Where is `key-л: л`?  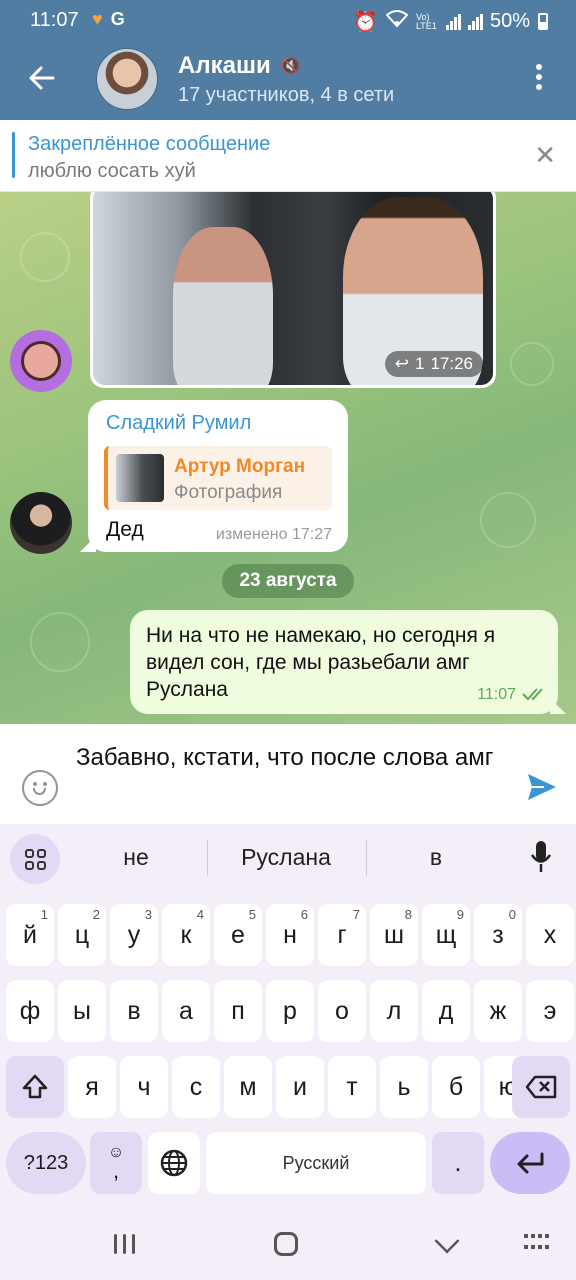
key-л: л is located at coordinates (394, 1011).